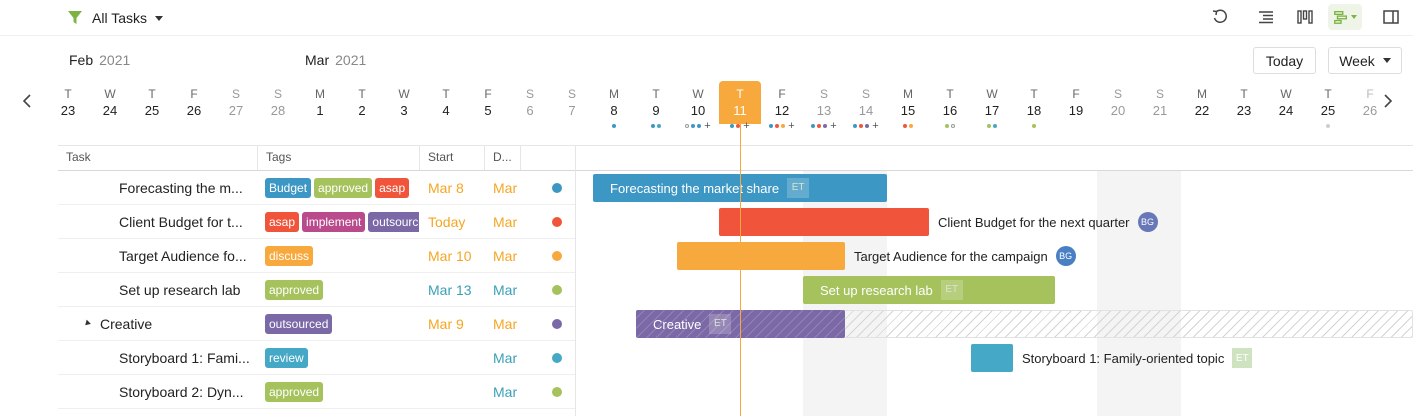 This screenshot has width=1413, height=416. Describe the element at coordinates (698, 103) in the screenshot. I see `day-column-header: W 10` at that location.